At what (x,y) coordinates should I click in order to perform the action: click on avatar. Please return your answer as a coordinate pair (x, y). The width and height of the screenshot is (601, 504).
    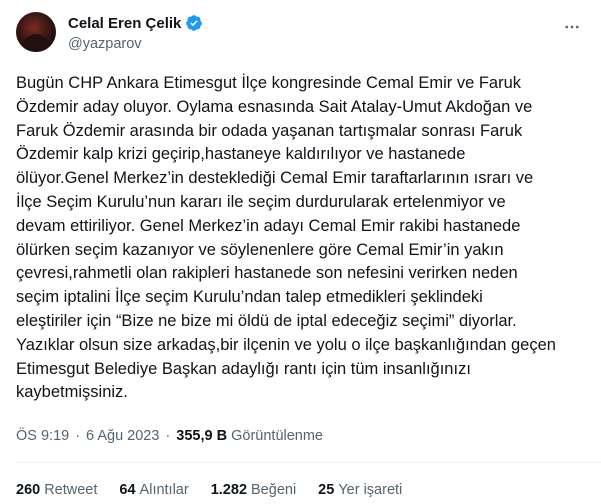
    Looking at the image, I should click on (36, 32).